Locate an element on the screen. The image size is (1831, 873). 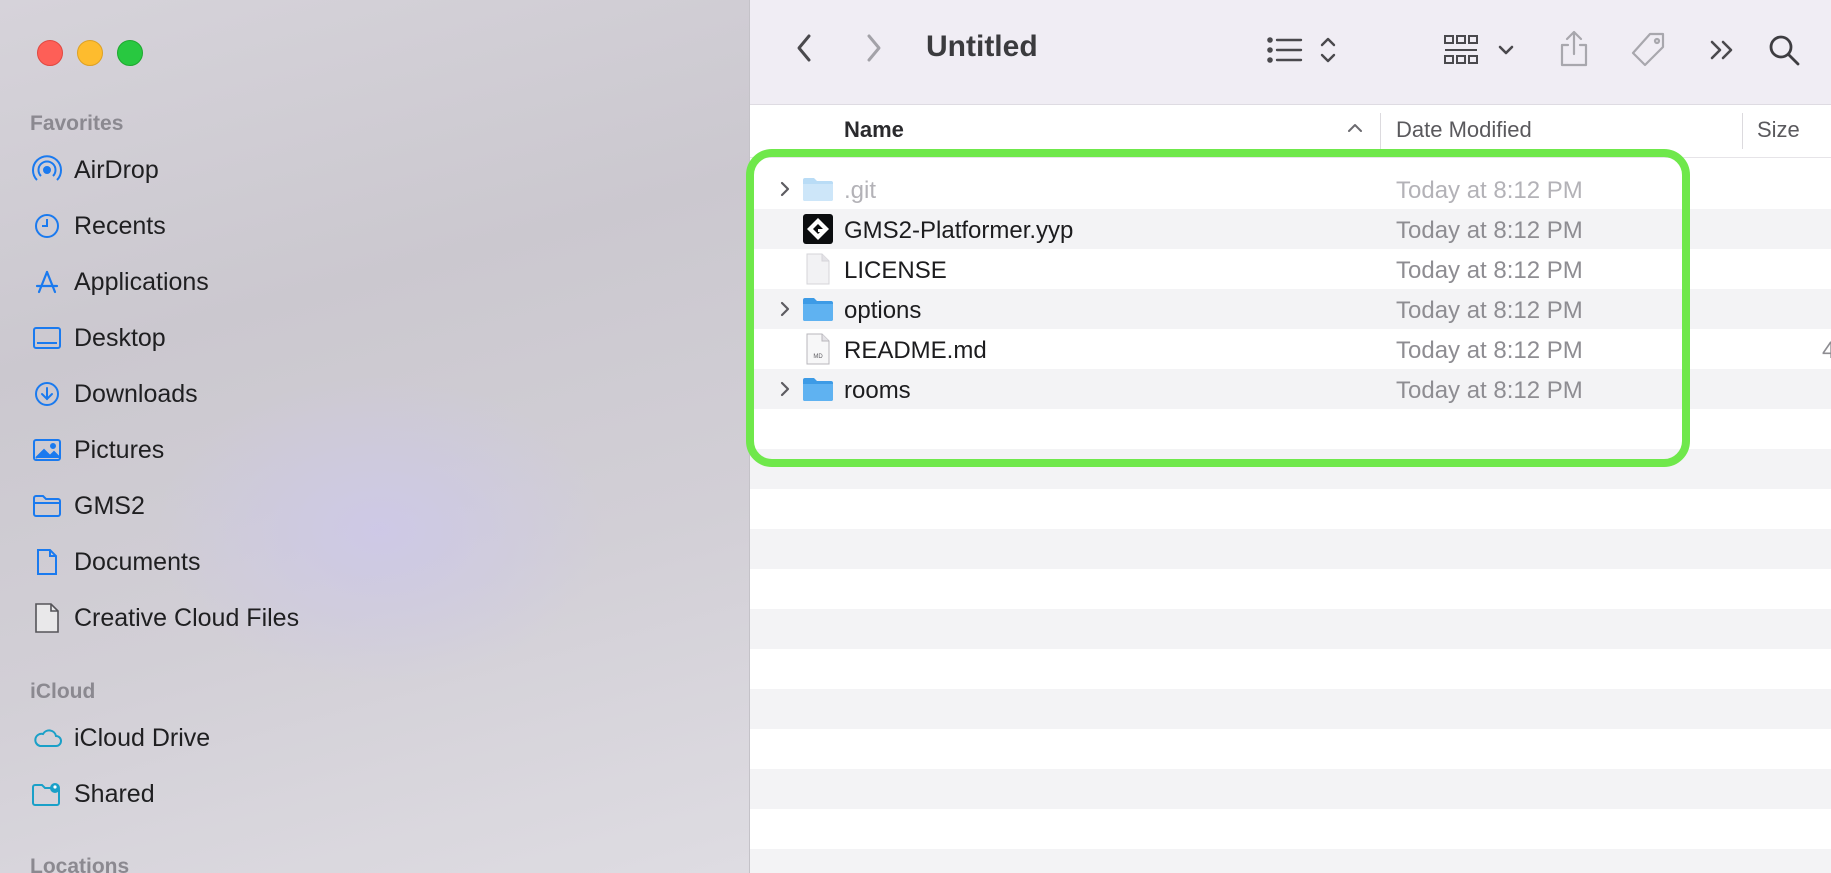
tag-icon is located at coordinates (1648, 52).